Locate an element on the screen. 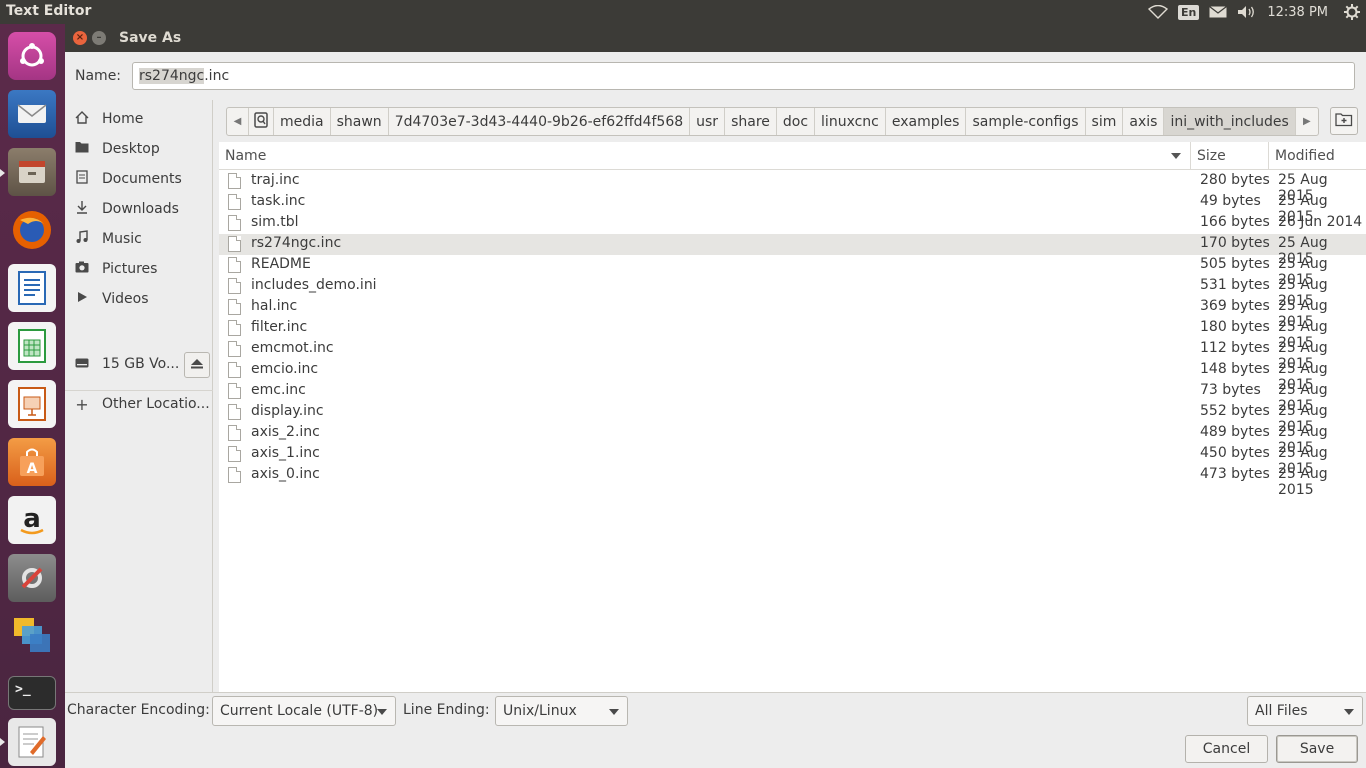  file-row: traj.inc 280 bytes 25 Aug 2015 is located at coordinates (792, 187).